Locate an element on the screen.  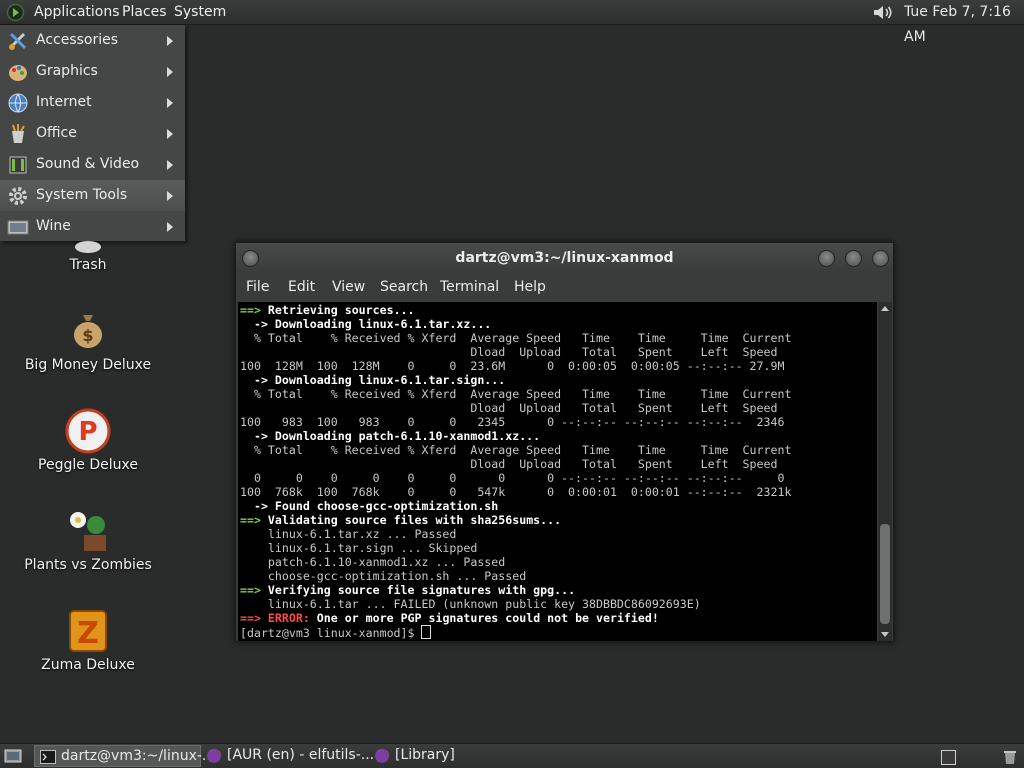
system-menu: System is located at coordinates (200, 12).